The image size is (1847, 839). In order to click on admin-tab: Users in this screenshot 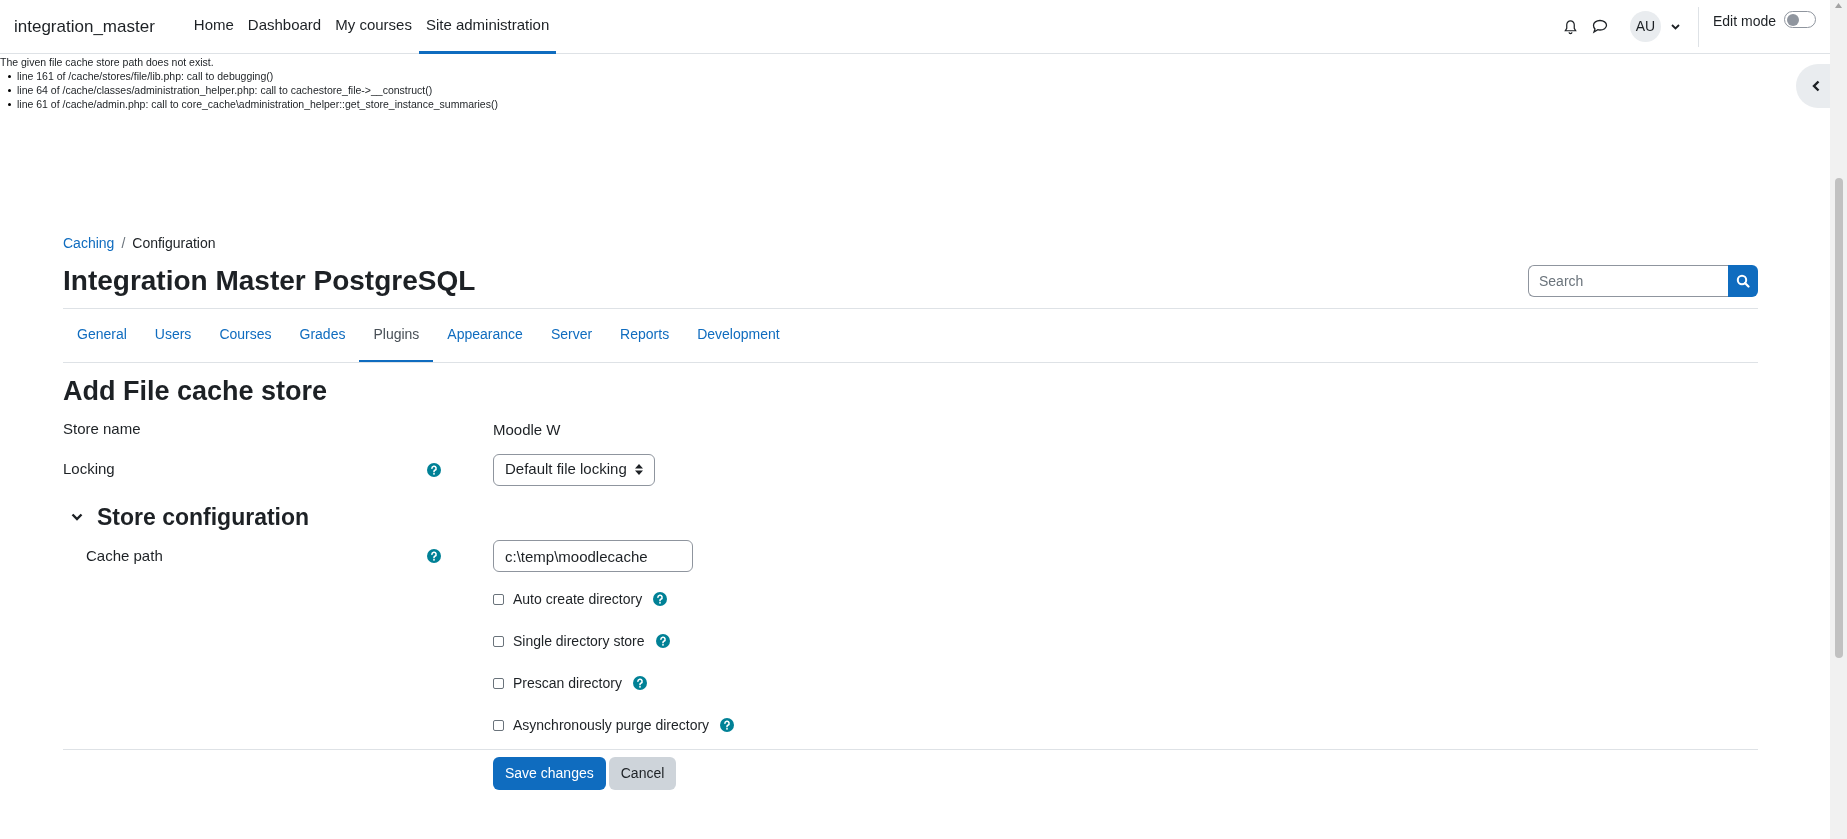, I will do `click(173, 335)`.